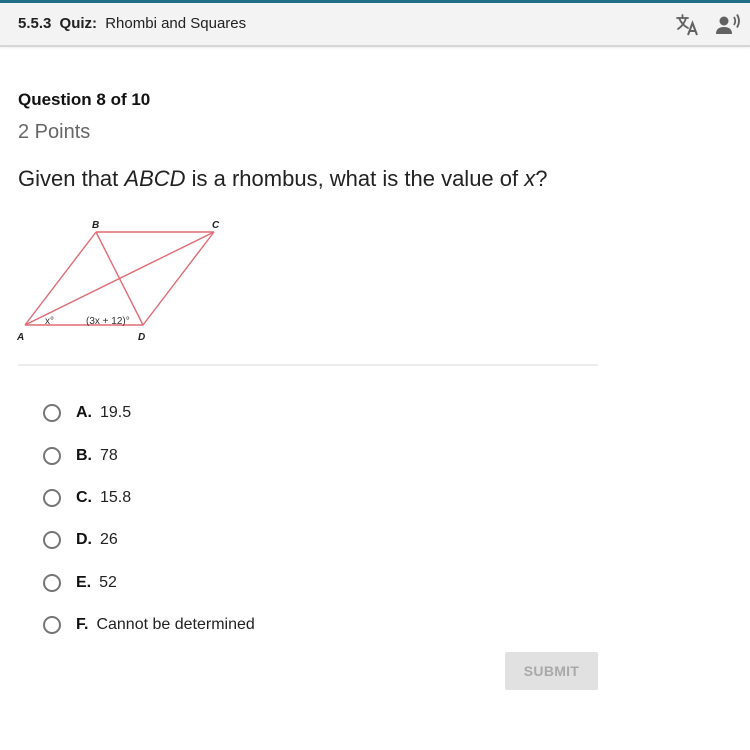 This screenshot has height=750, width=750. I want to click on quiz-kind: Quiz:, so click(78, 23).